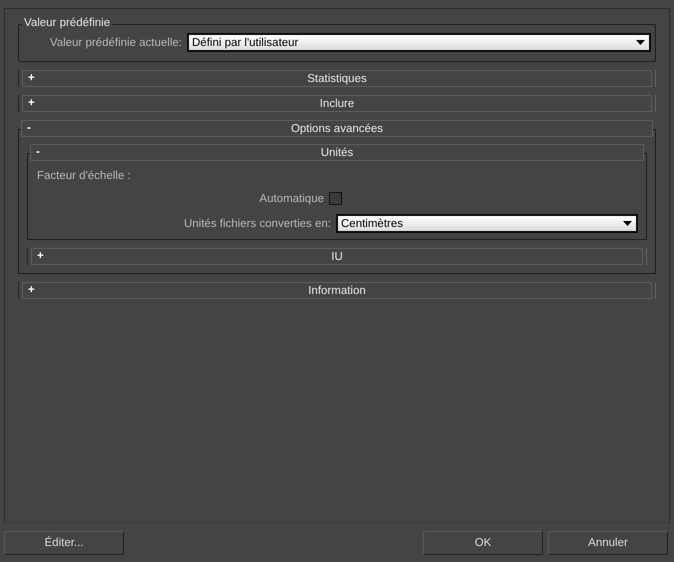  Describe the element at coordinates (337, 128) in the screenshot. I see `rollout-header: - Options avancées` at that location.